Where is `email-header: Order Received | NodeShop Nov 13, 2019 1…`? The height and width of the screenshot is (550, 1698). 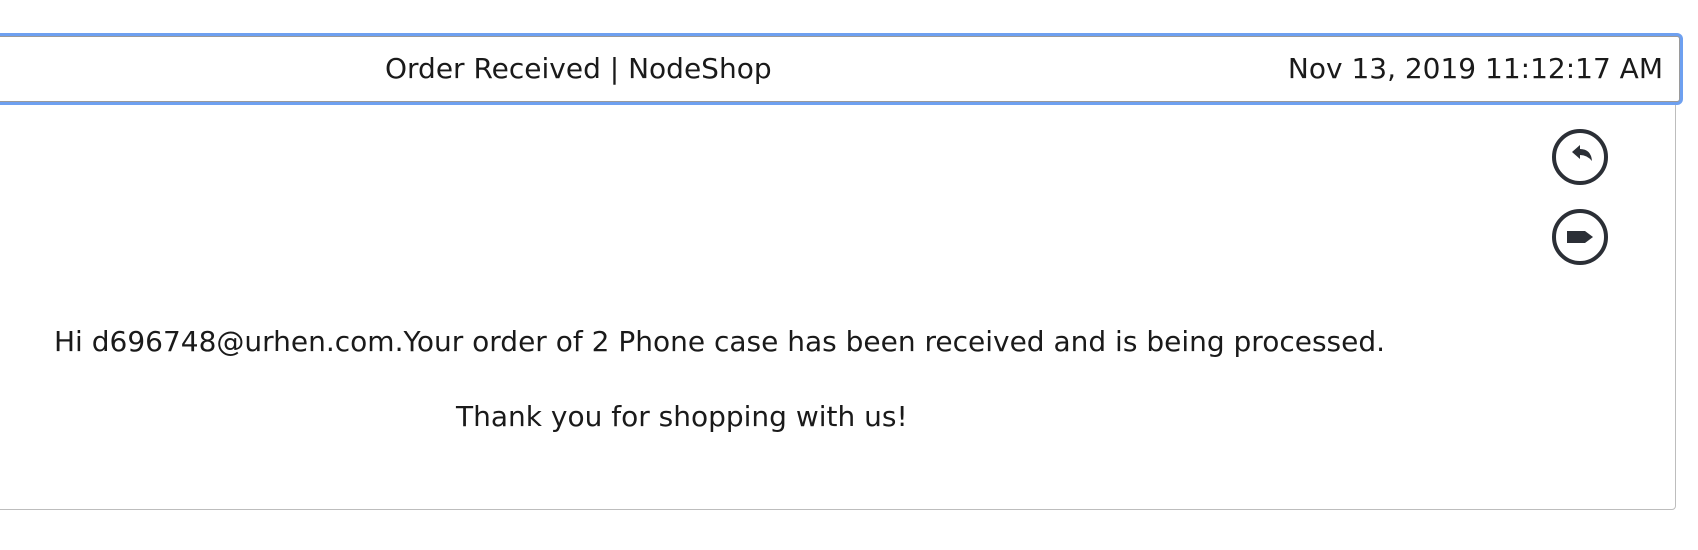
email-header: Order Received | NodeShop Nov 13, 2019 1… is located at coordinates (840, 69).